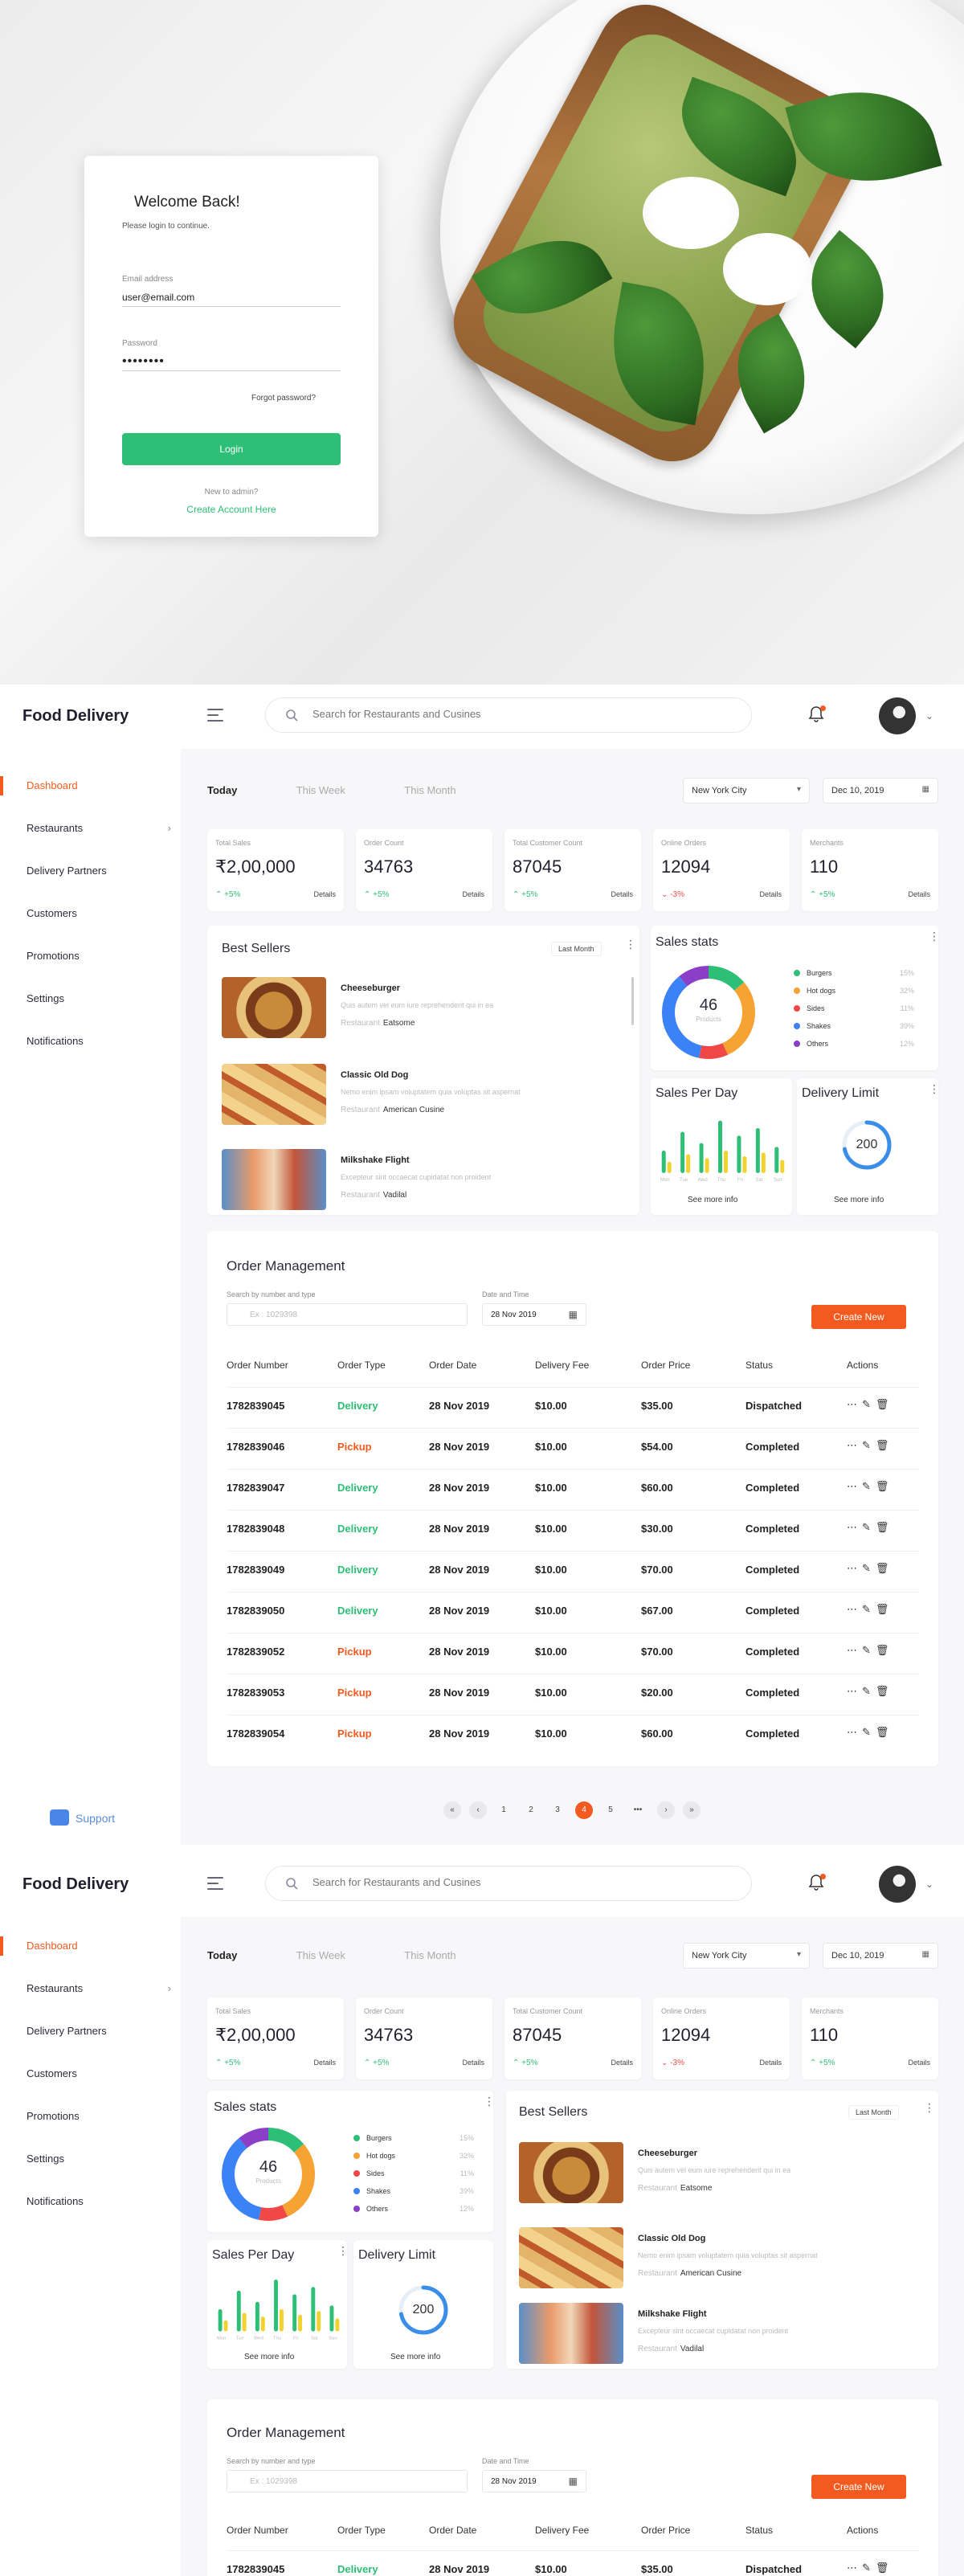 Image resolution: width=964 pixels, height=2576 pixels. I want to click on page-ellipsis: •••, so click(638, 1810).